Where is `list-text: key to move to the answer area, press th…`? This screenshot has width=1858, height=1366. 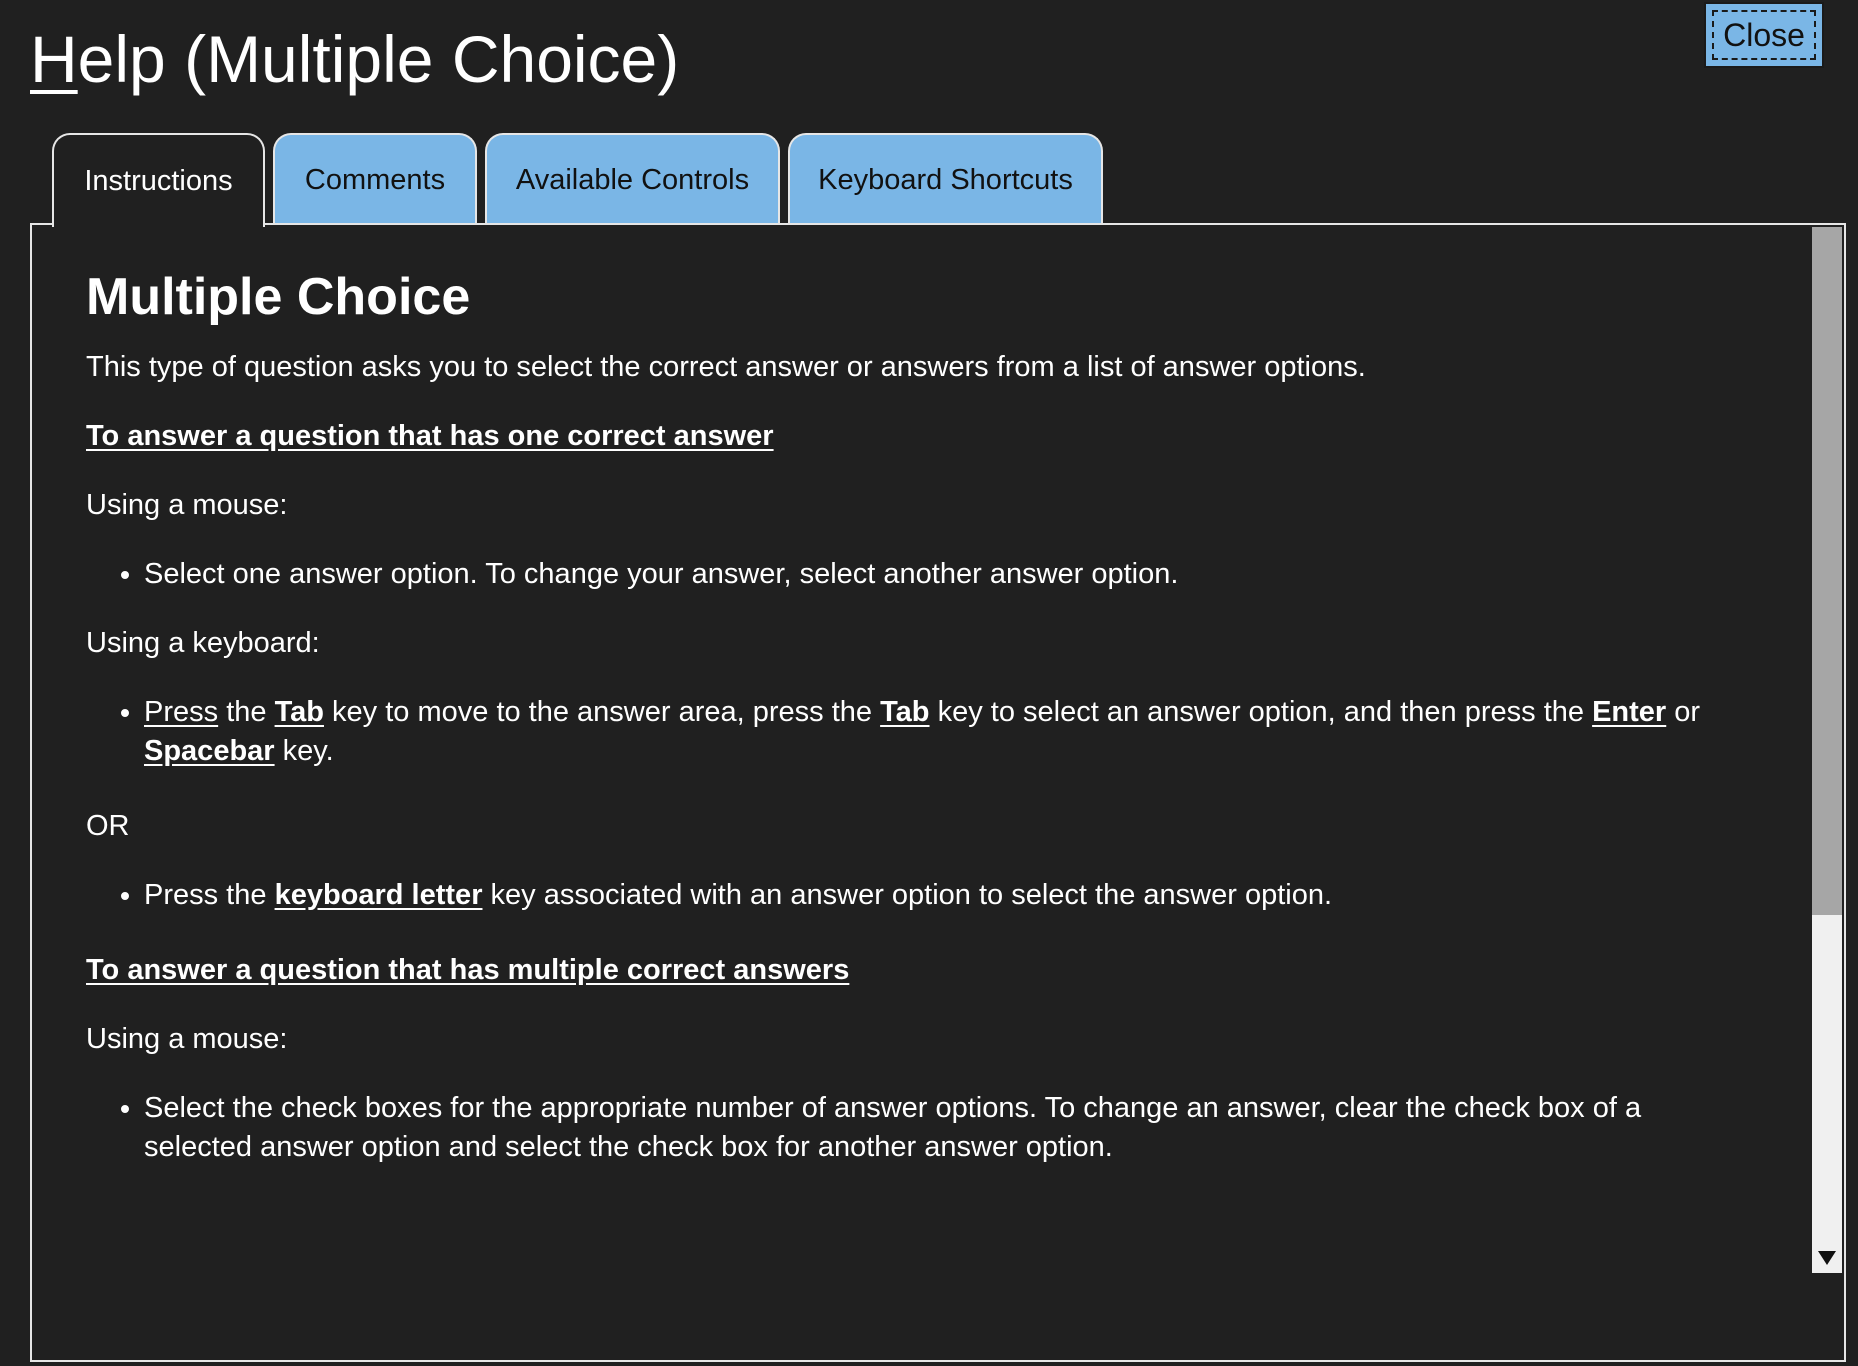 list-text: key to move to the answer area, press th… is located at coordinates (602, 712).